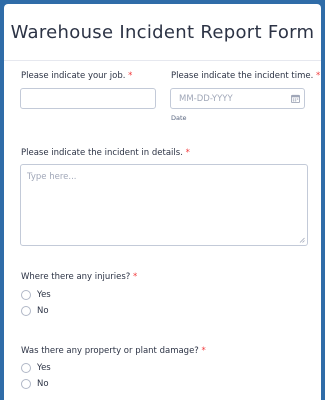 This screenshot has width=325, height=400. Describe the element at coordinates (102, 153) in the screenshot. I see `details-label-text: Please indicate the incident in details.` at that location.